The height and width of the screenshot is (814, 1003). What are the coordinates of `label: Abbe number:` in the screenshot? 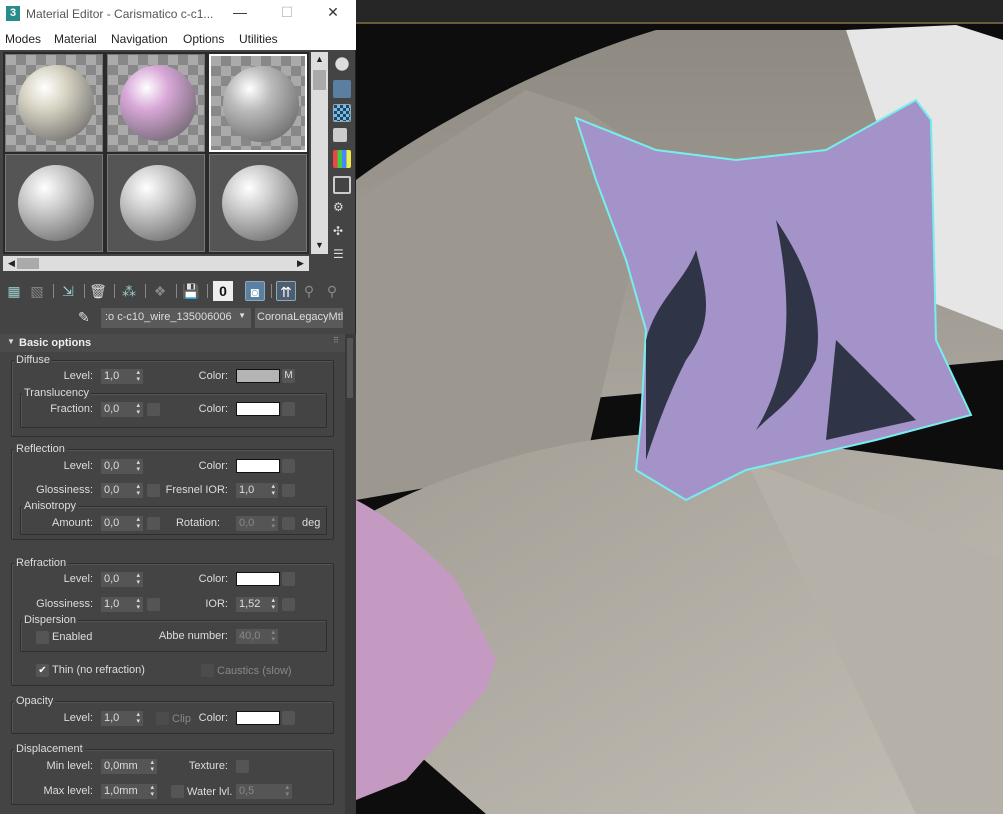 It's located at (193, 636).